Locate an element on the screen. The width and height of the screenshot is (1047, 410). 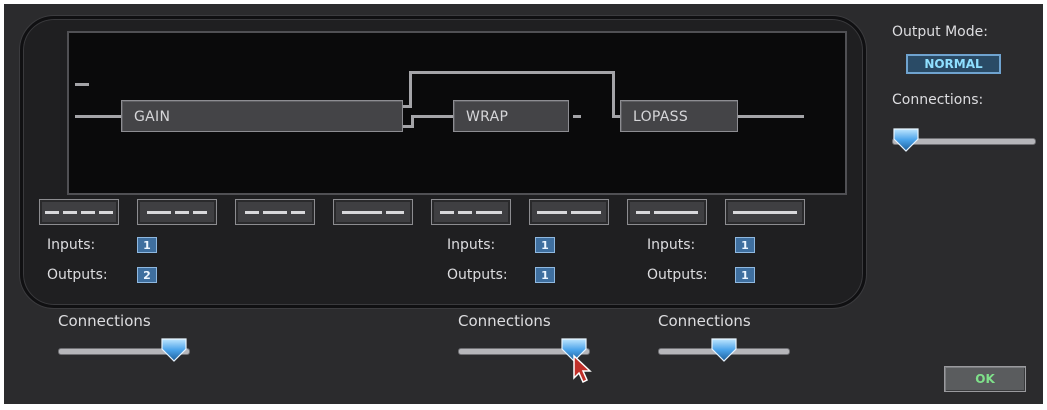
wrap-connections-label: Connections is located at coordinates (504, 321).